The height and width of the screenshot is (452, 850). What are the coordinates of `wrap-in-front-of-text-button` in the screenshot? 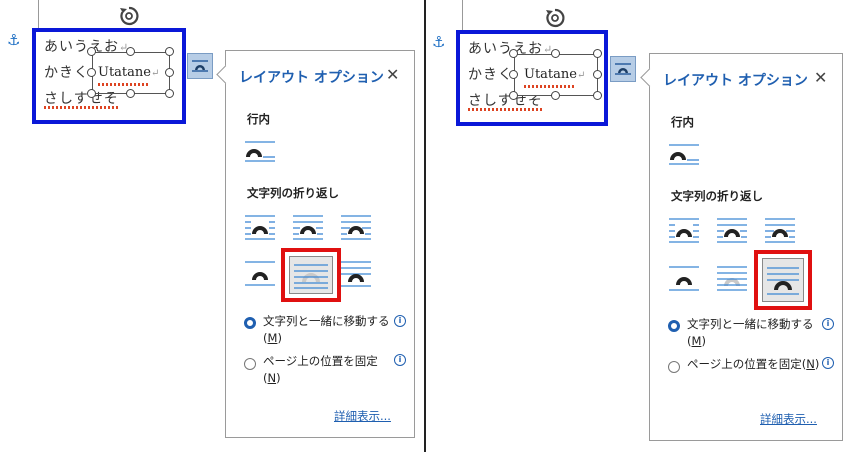 It's located at (783, 280).